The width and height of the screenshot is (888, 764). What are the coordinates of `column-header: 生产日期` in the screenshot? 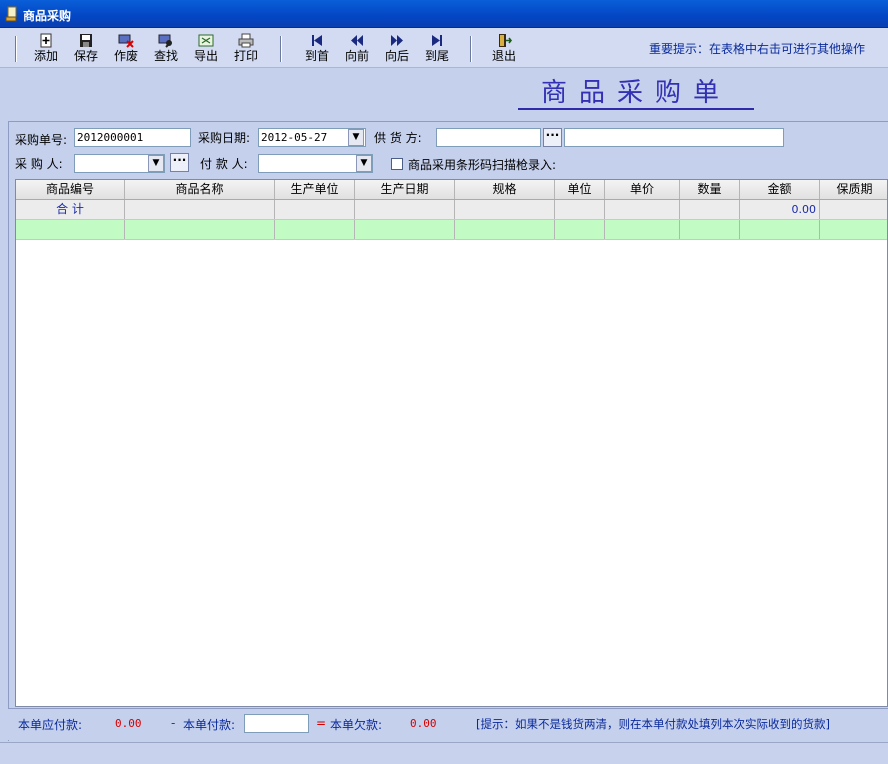 It's located at (405, 189).